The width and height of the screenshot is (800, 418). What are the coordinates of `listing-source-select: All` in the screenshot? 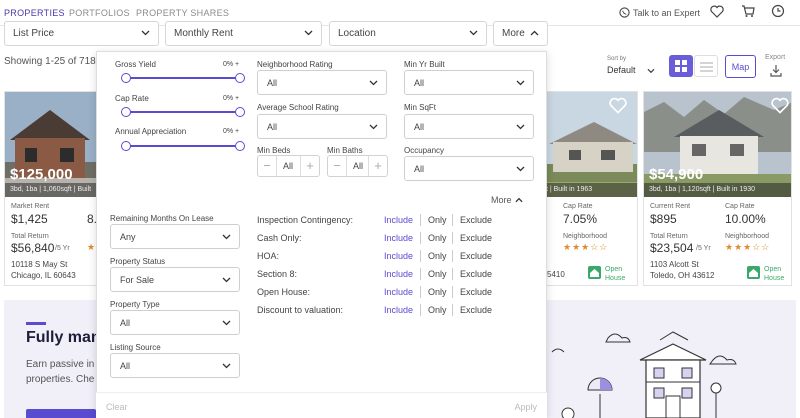 It's located at (175, 365).